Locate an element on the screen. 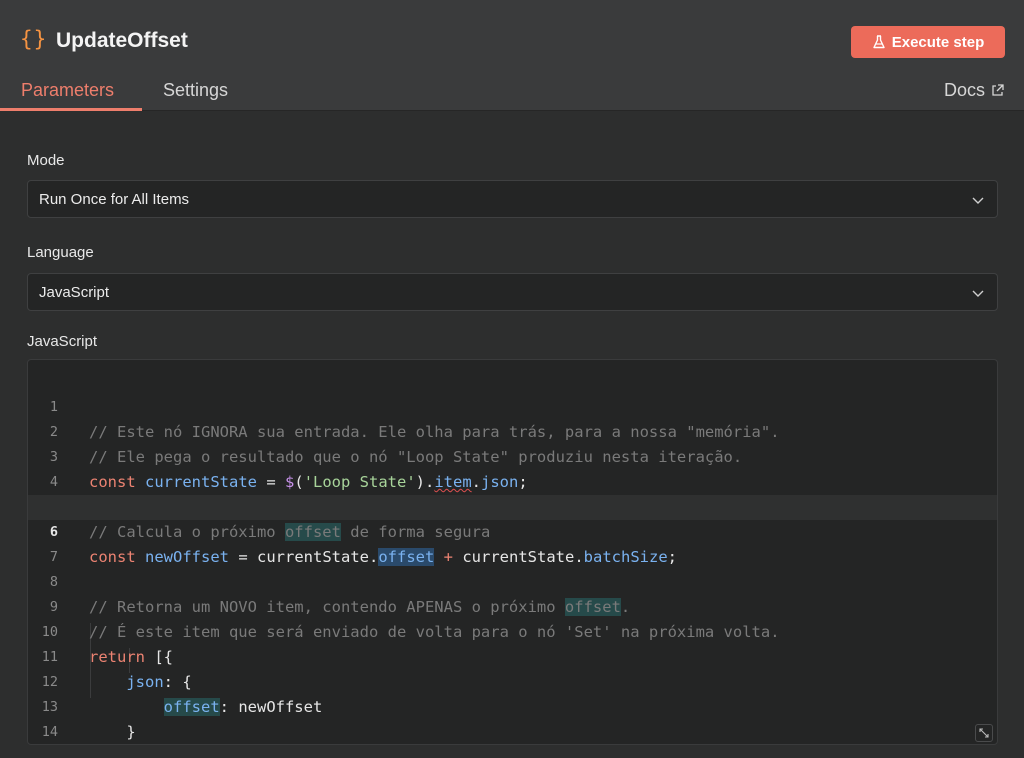 The height and width of the screenshot is (758, 1024). mode-select: Run Once for All Items is located at coordinates (512, 199).